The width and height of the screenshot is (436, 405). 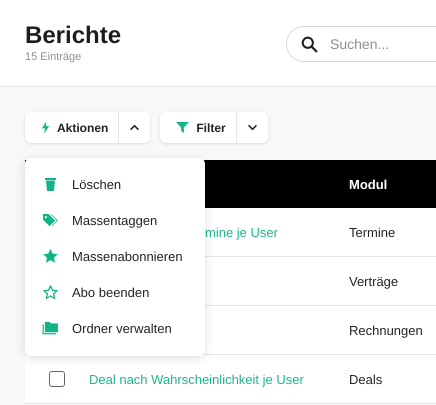 I want to click on entry-count: 15 Einträge, so click(x=53, y=57).